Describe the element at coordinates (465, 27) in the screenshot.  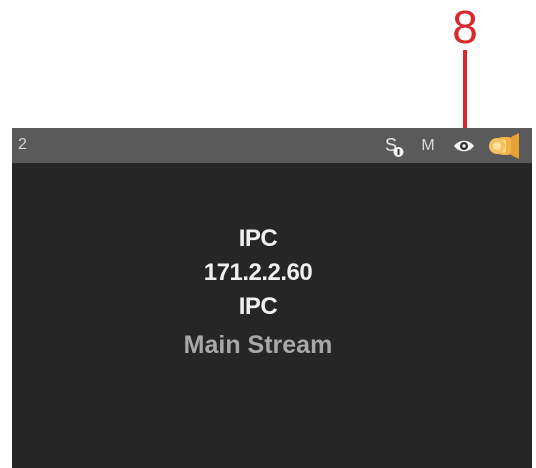
I see `callout-number: 8` at that location.